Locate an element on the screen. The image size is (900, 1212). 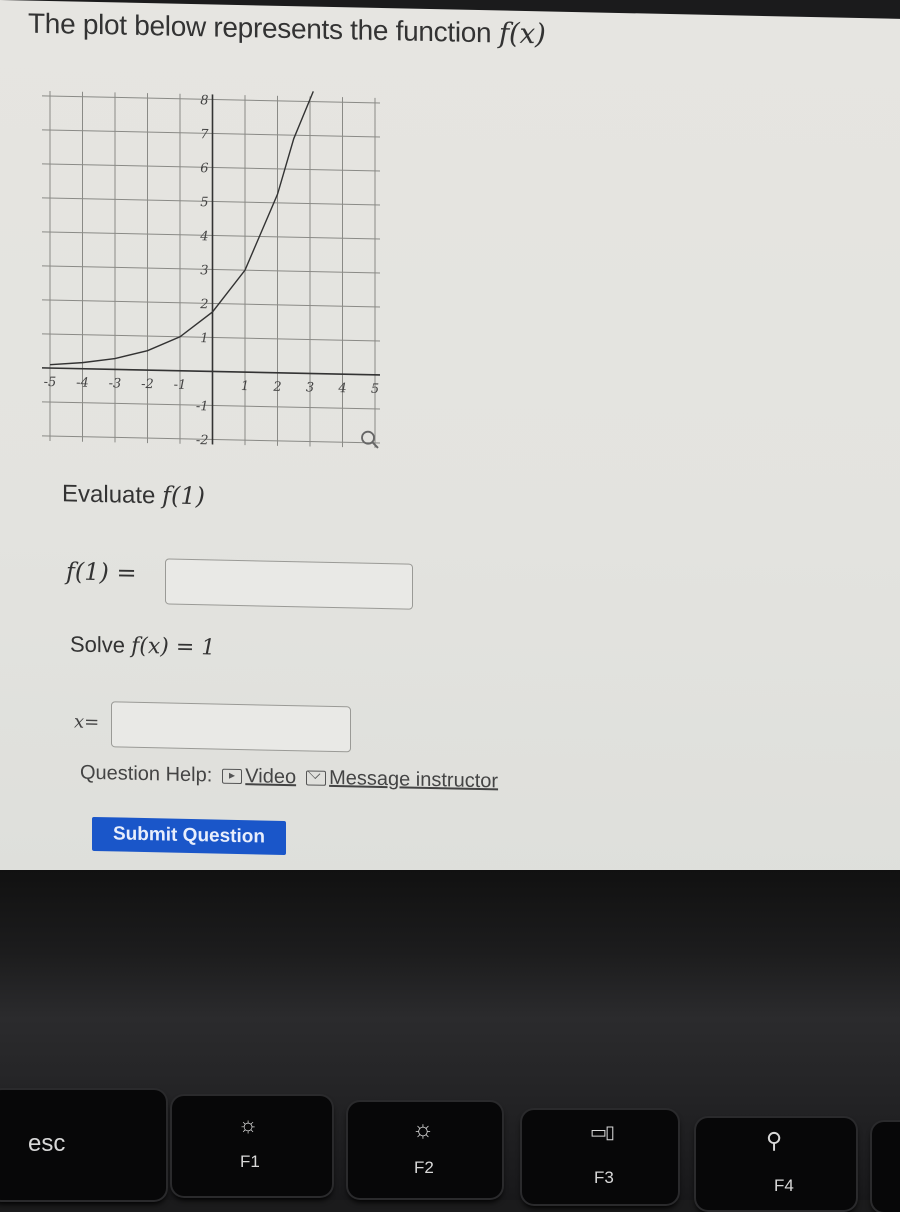
x-tick-label: 3 is located at coordinates (310, 387).